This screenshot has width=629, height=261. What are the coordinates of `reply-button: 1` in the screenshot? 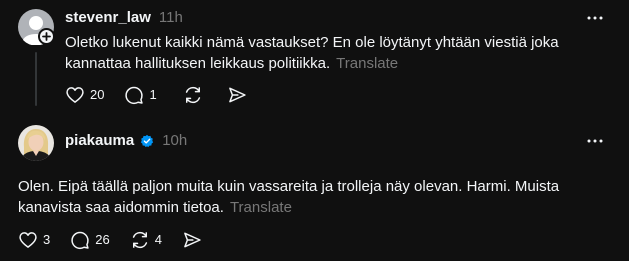 It's located at (140, 95).